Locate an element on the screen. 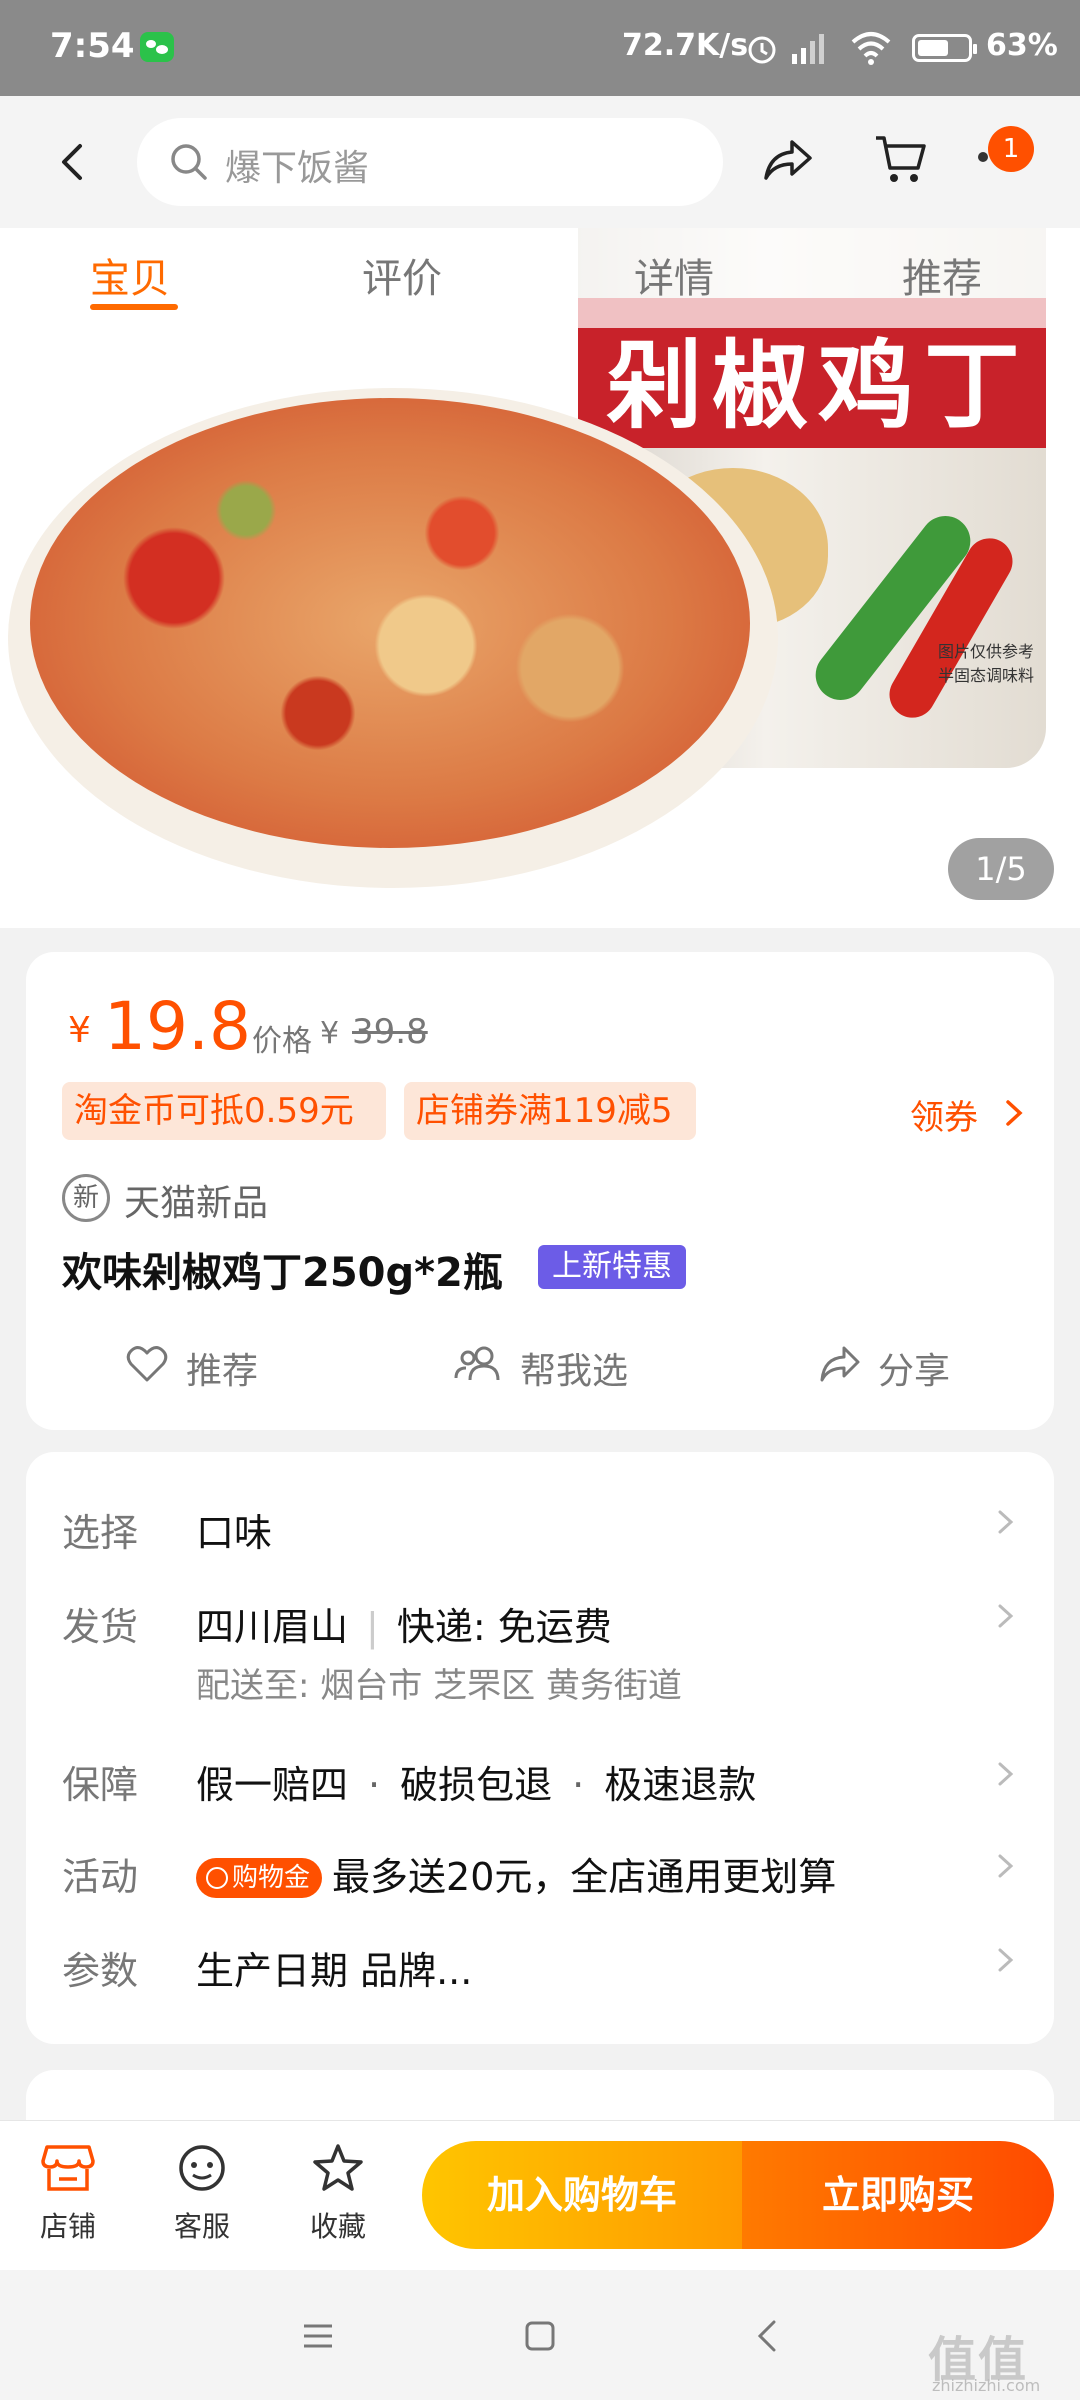 This screenshot has width=1080, height=2400. cart-badge: 1 is located at coordinates (1011, 149).